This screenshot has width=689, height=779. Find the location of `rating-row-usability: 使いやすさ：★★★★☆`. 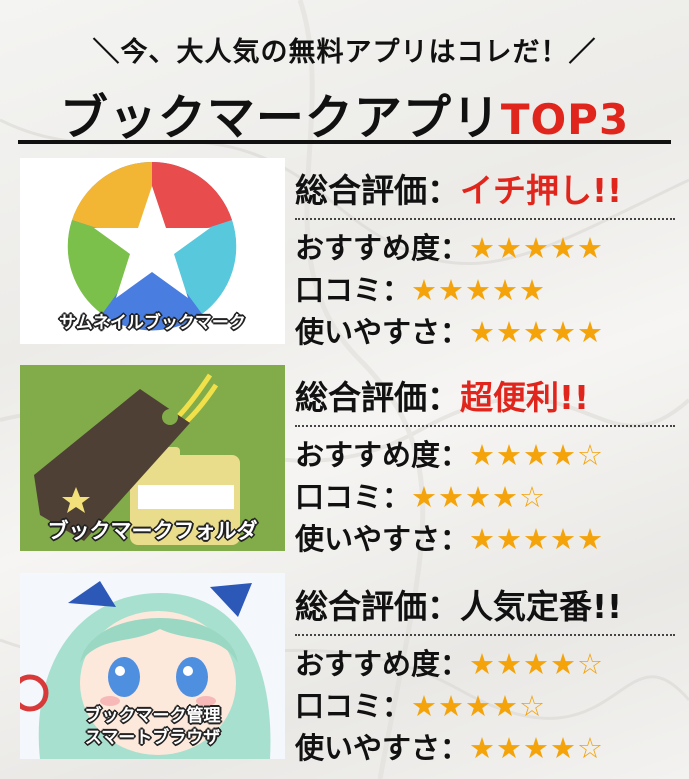

rating-row-usability: 使いやすさ：★★★★☆ is located at coordinates (450, 748).